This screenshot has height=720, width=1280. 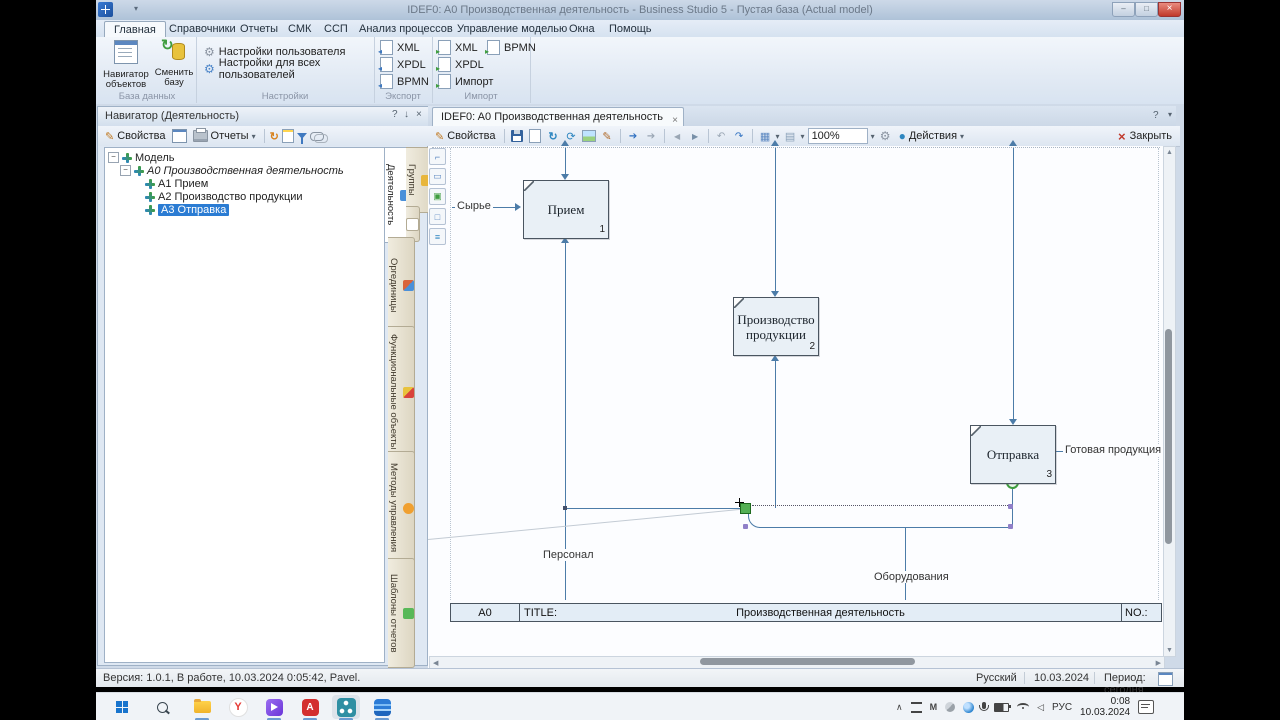 I want to click on format-brush-icon, so click(x=607, y=136).